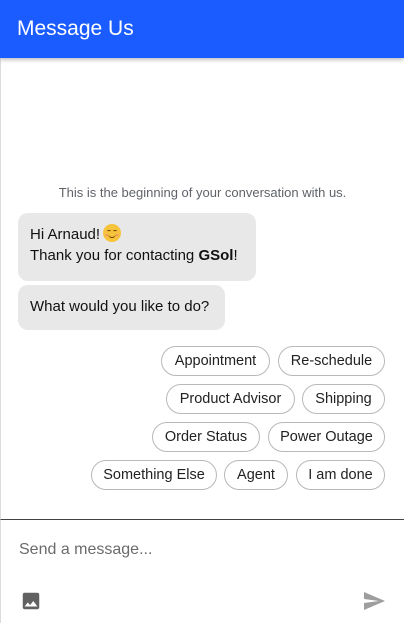 This screenshot has height=623, width=404. Describe the element at coordinates (65, 234) in the screenshot. I see `greeting-text: Hi Arnaud!` at that location.